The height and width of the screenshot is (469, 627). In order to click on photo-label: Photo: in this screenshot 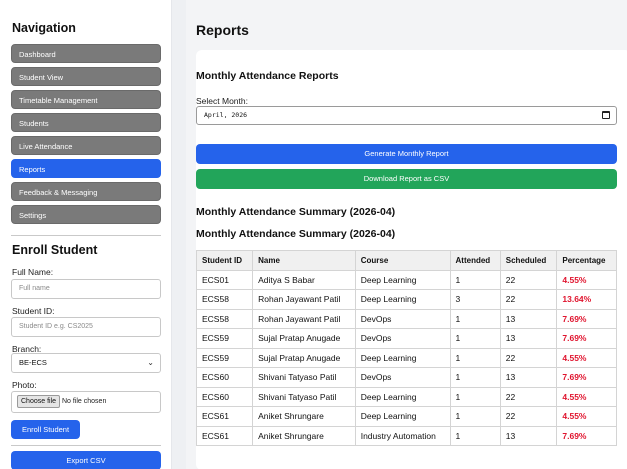, I will do `click(24, 385)`.